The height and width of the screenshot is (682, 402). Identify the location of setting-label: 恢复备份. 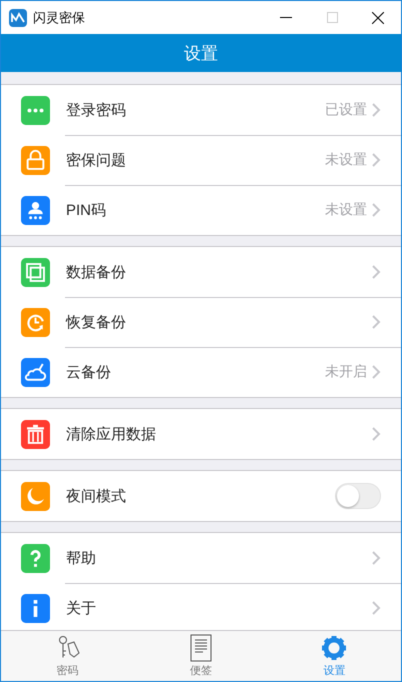
(218, 322).